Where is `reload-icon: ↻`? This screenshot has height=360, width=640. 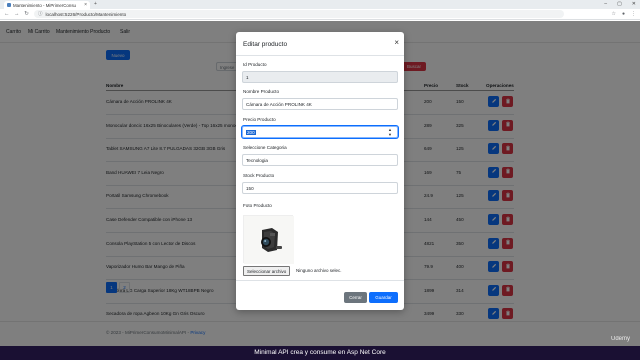
reload-icon: ↻ is located at coordinates (26, 14).